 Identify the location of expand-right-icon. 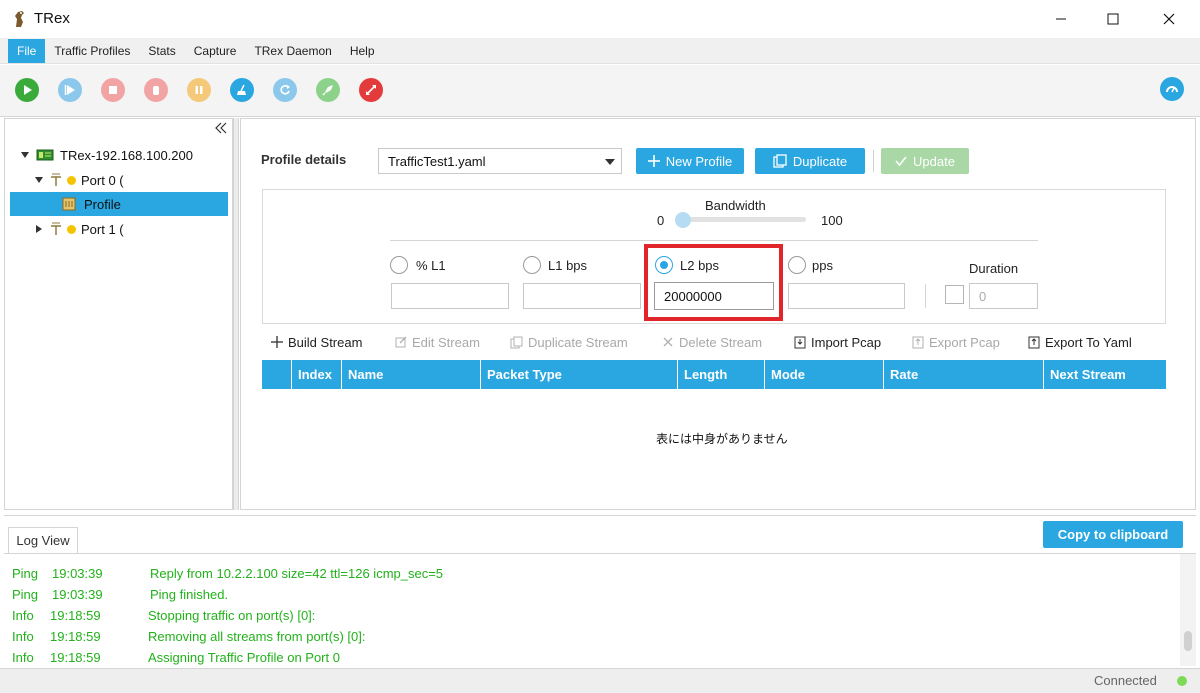
(39, 229).